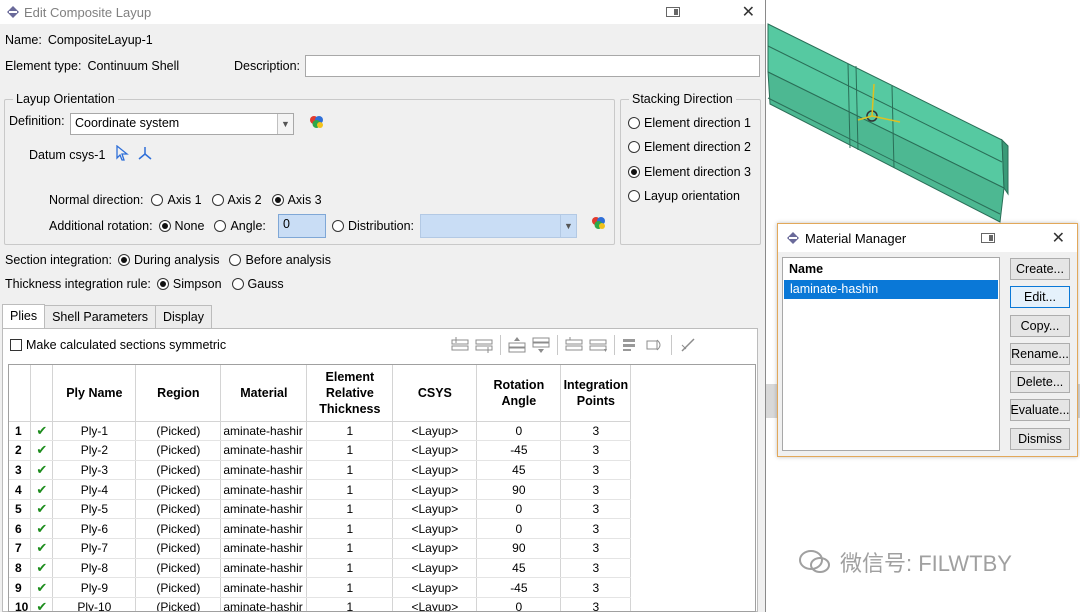  I want to click on insert-row-before-icon, so click(460, 345).